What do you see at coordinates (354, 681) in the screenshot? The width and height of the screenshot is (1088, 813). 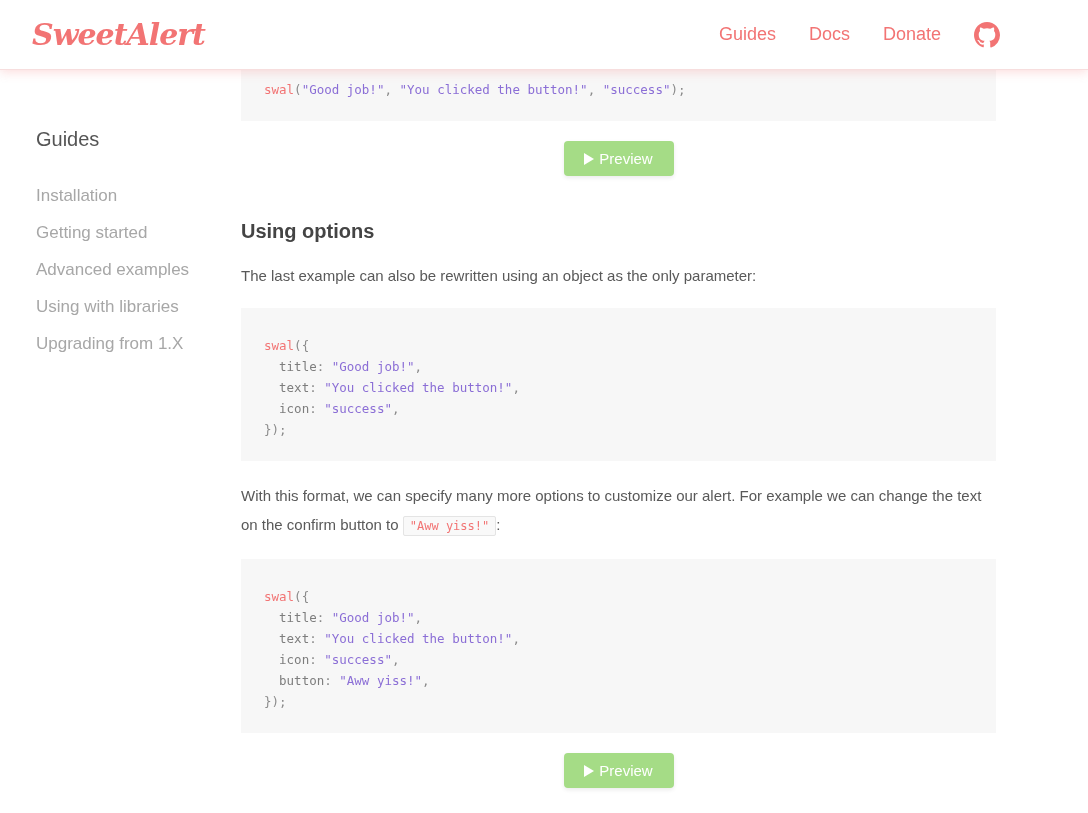 I see `code-line: button: "Aww yiss!",` at bounding box center [354, 681].